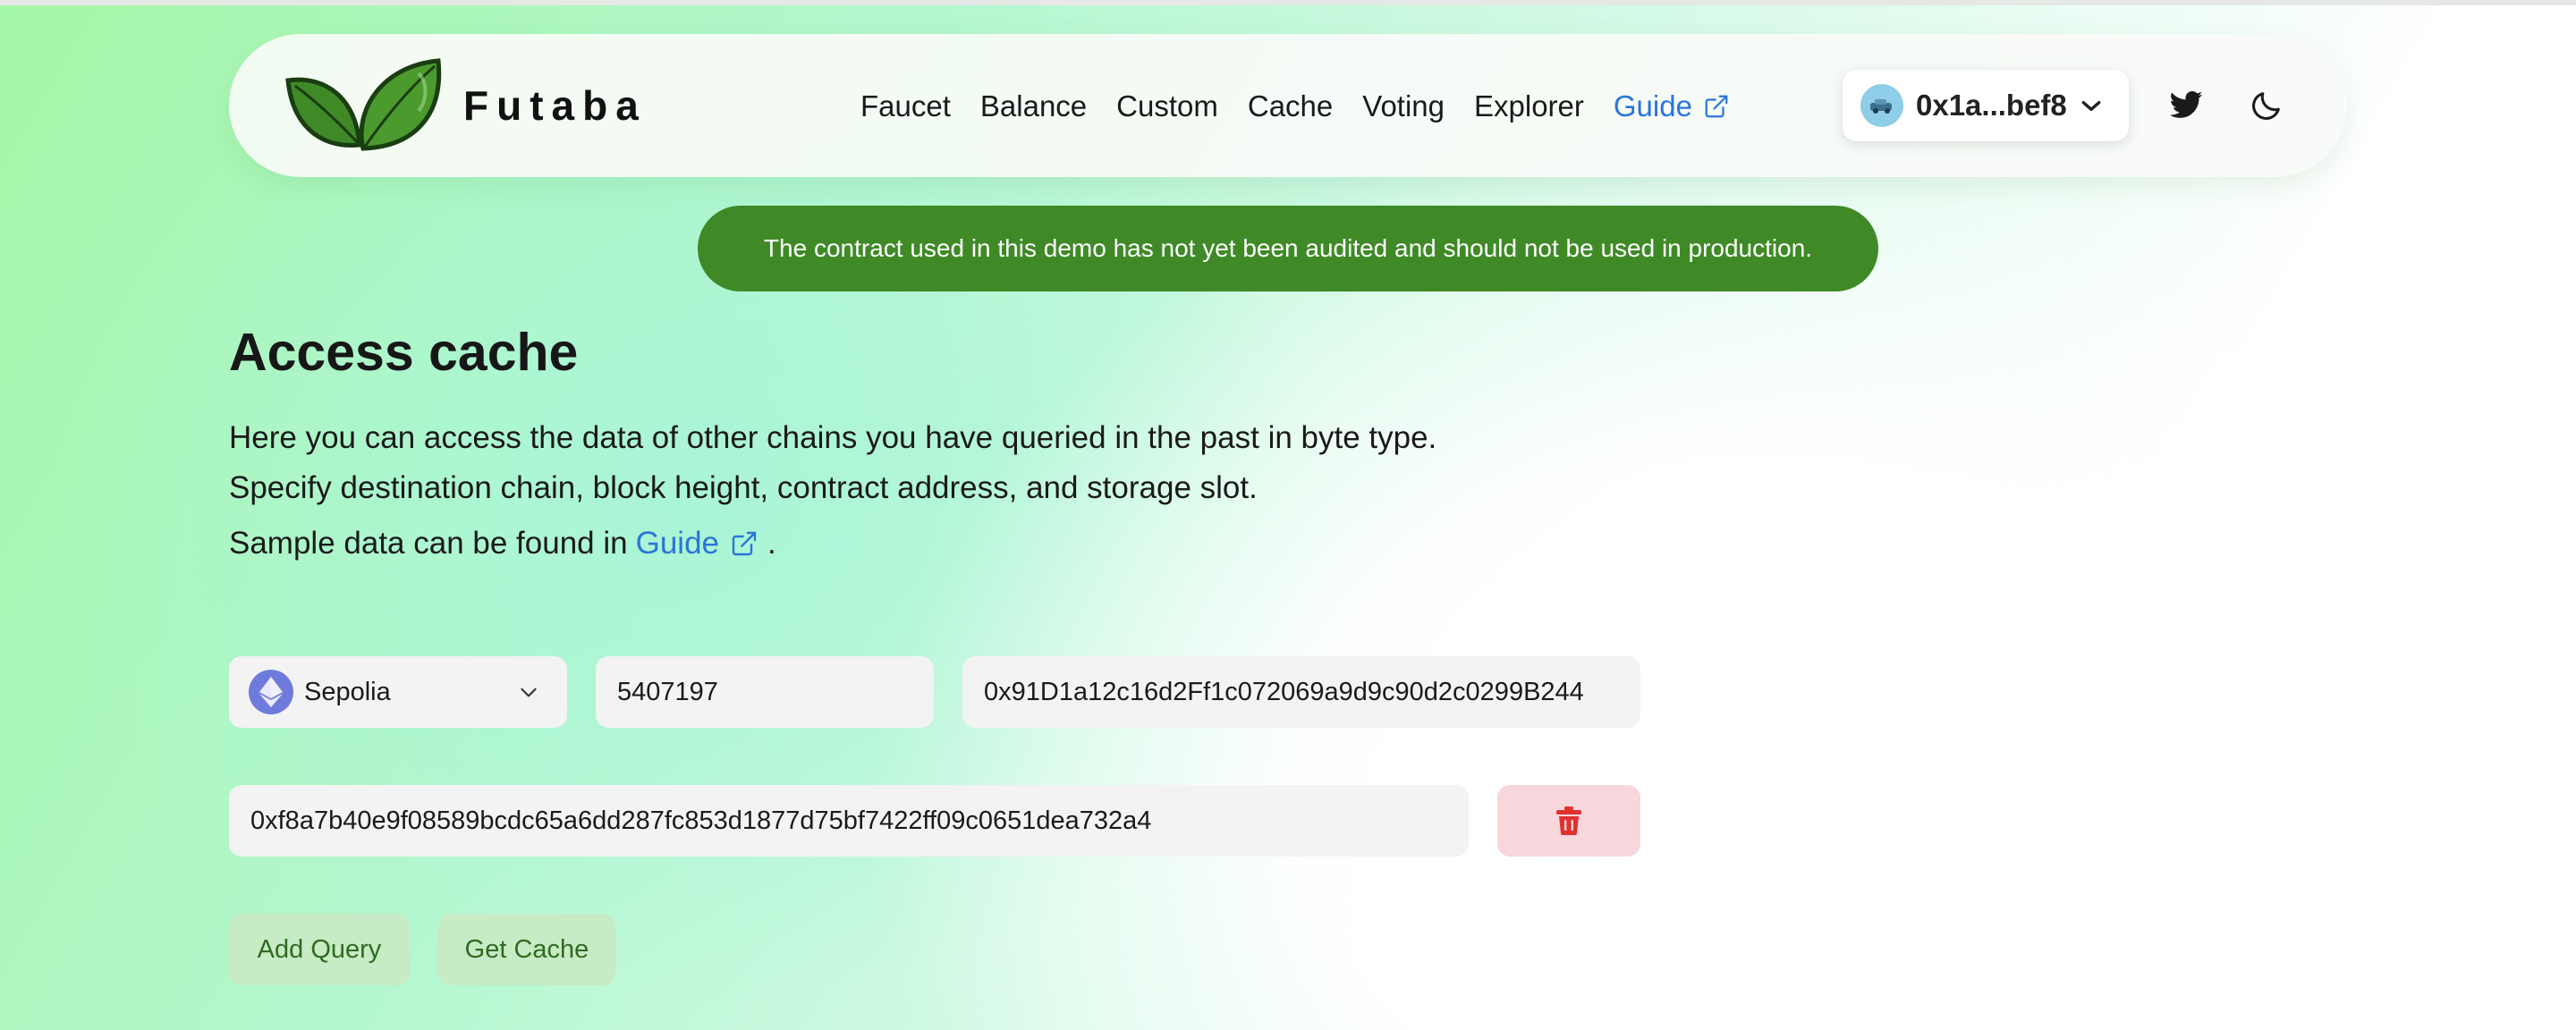  I want to click on nav-guide-link: Guide, so click(1672, 106).